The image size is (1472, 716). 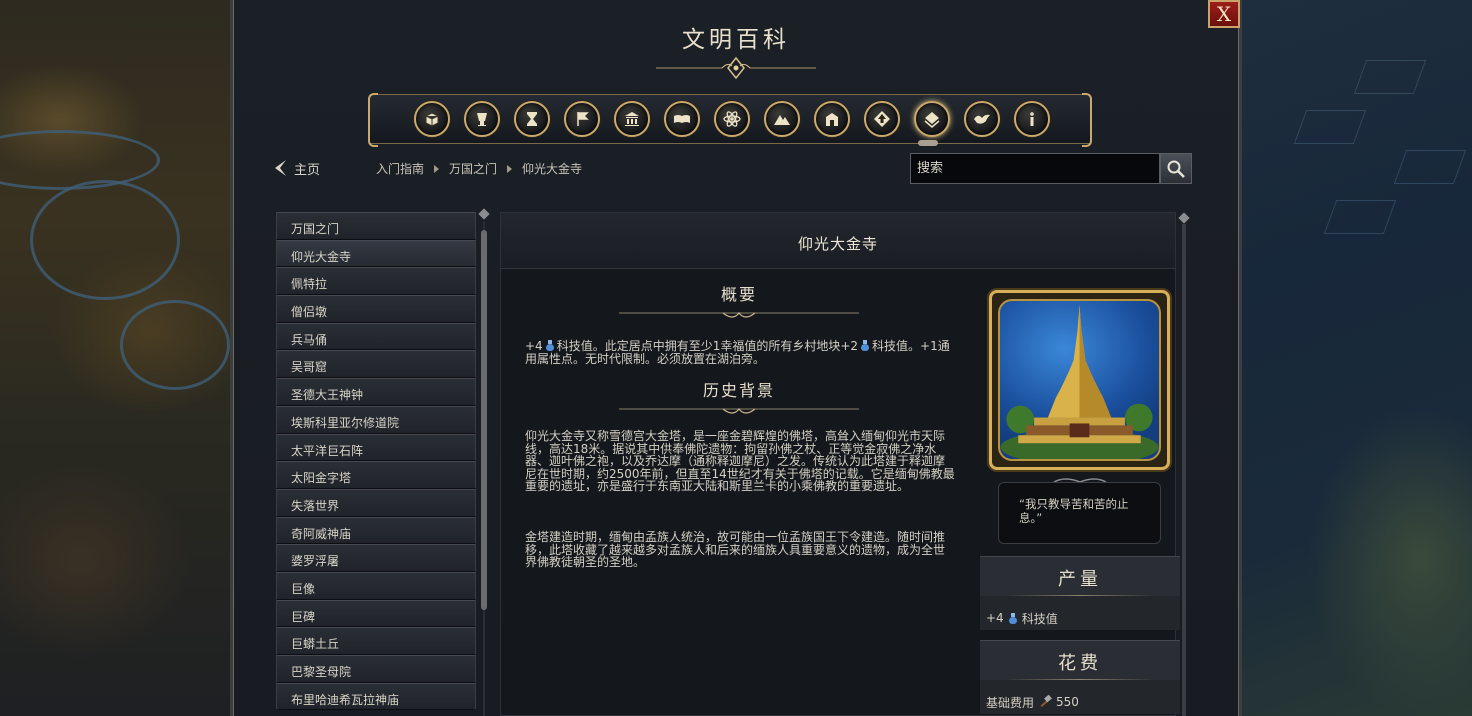 I want to click on wonder-portrait, so click(x=1079, y=380).